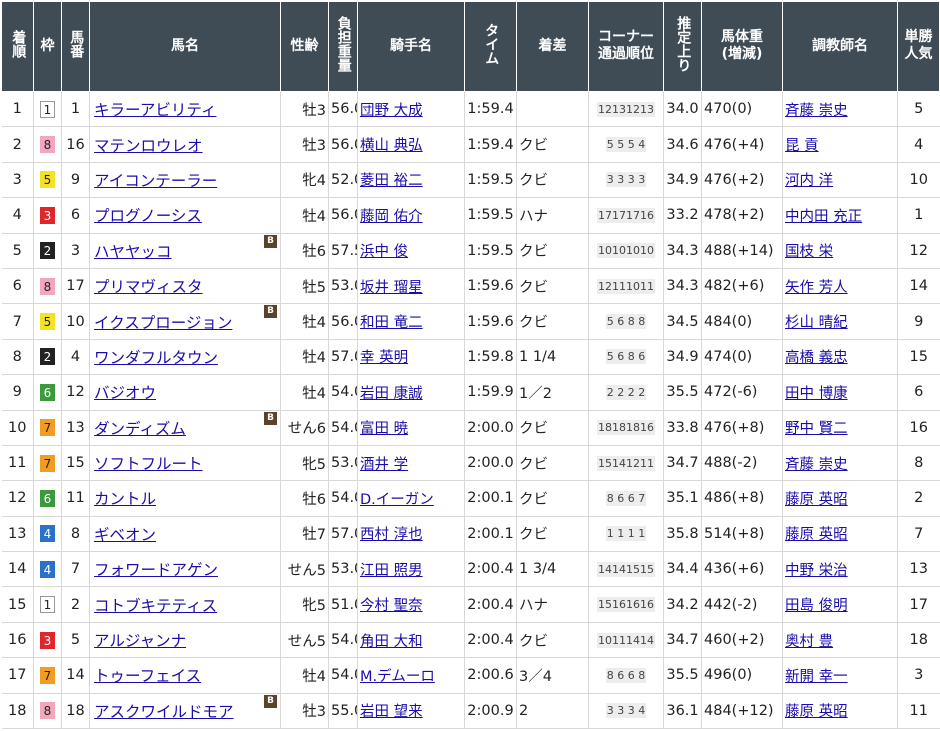 The width and height of the screenshot is (940, 731). What do you see at coordinates (75, 534) in the screenshot?
I see `umaban-cell: 8` at bounding box center [75, 534].